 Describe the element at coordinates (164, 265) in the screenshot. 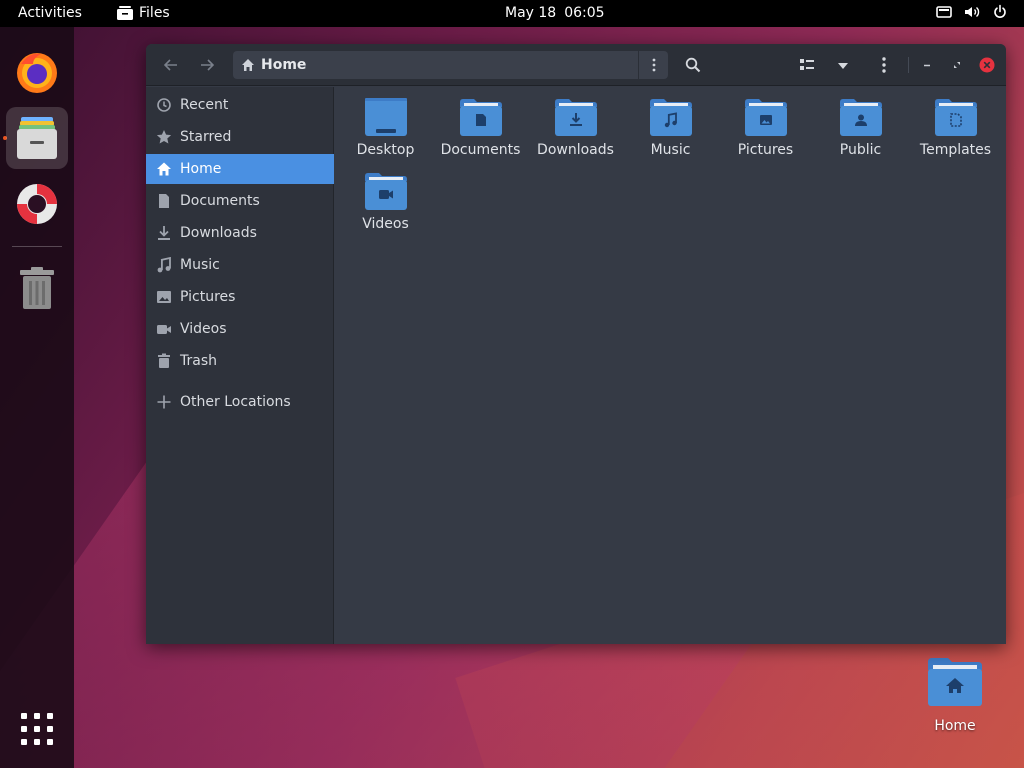

I see `music-icon` at that location.